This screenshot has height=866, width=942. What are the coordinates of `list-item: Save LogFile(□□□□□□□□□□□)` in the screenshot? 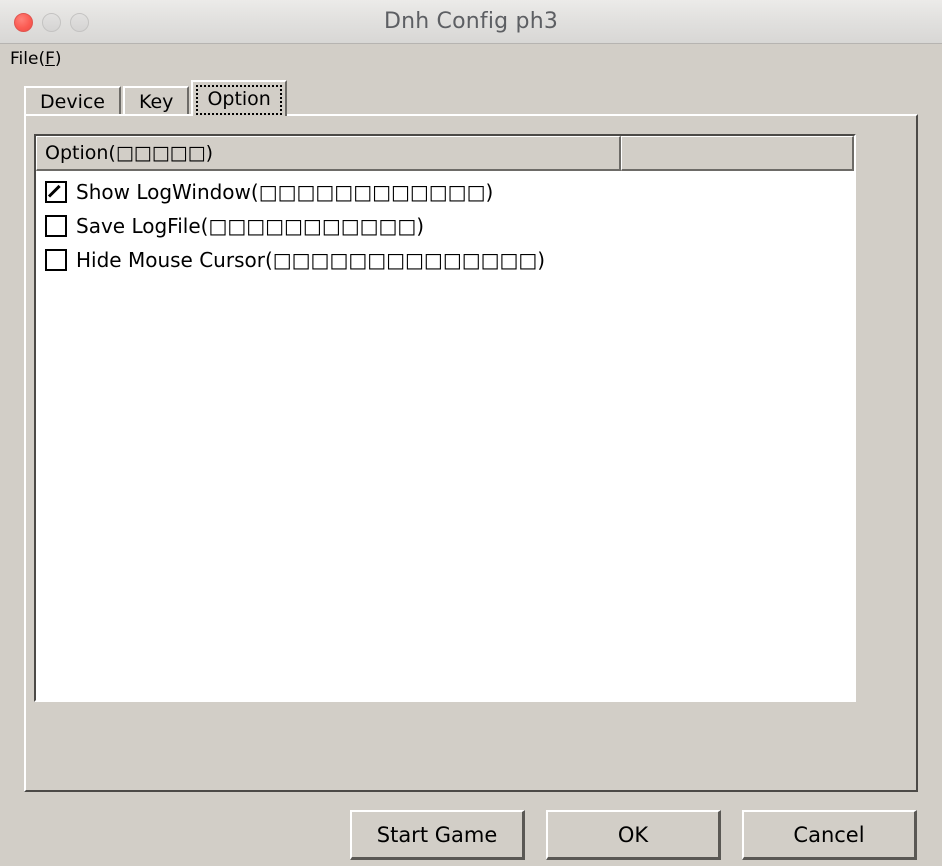 It's located at (445, 226).